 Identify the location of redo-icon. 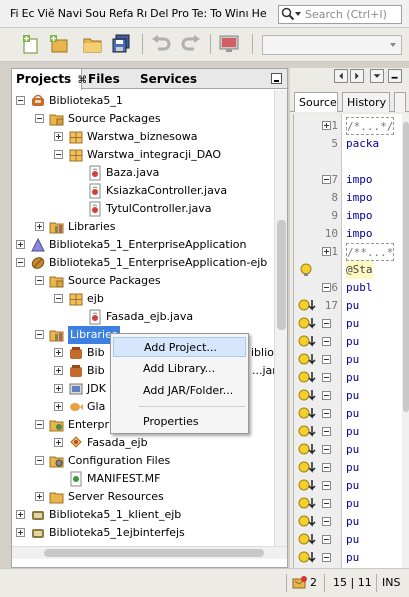
(191, 44).